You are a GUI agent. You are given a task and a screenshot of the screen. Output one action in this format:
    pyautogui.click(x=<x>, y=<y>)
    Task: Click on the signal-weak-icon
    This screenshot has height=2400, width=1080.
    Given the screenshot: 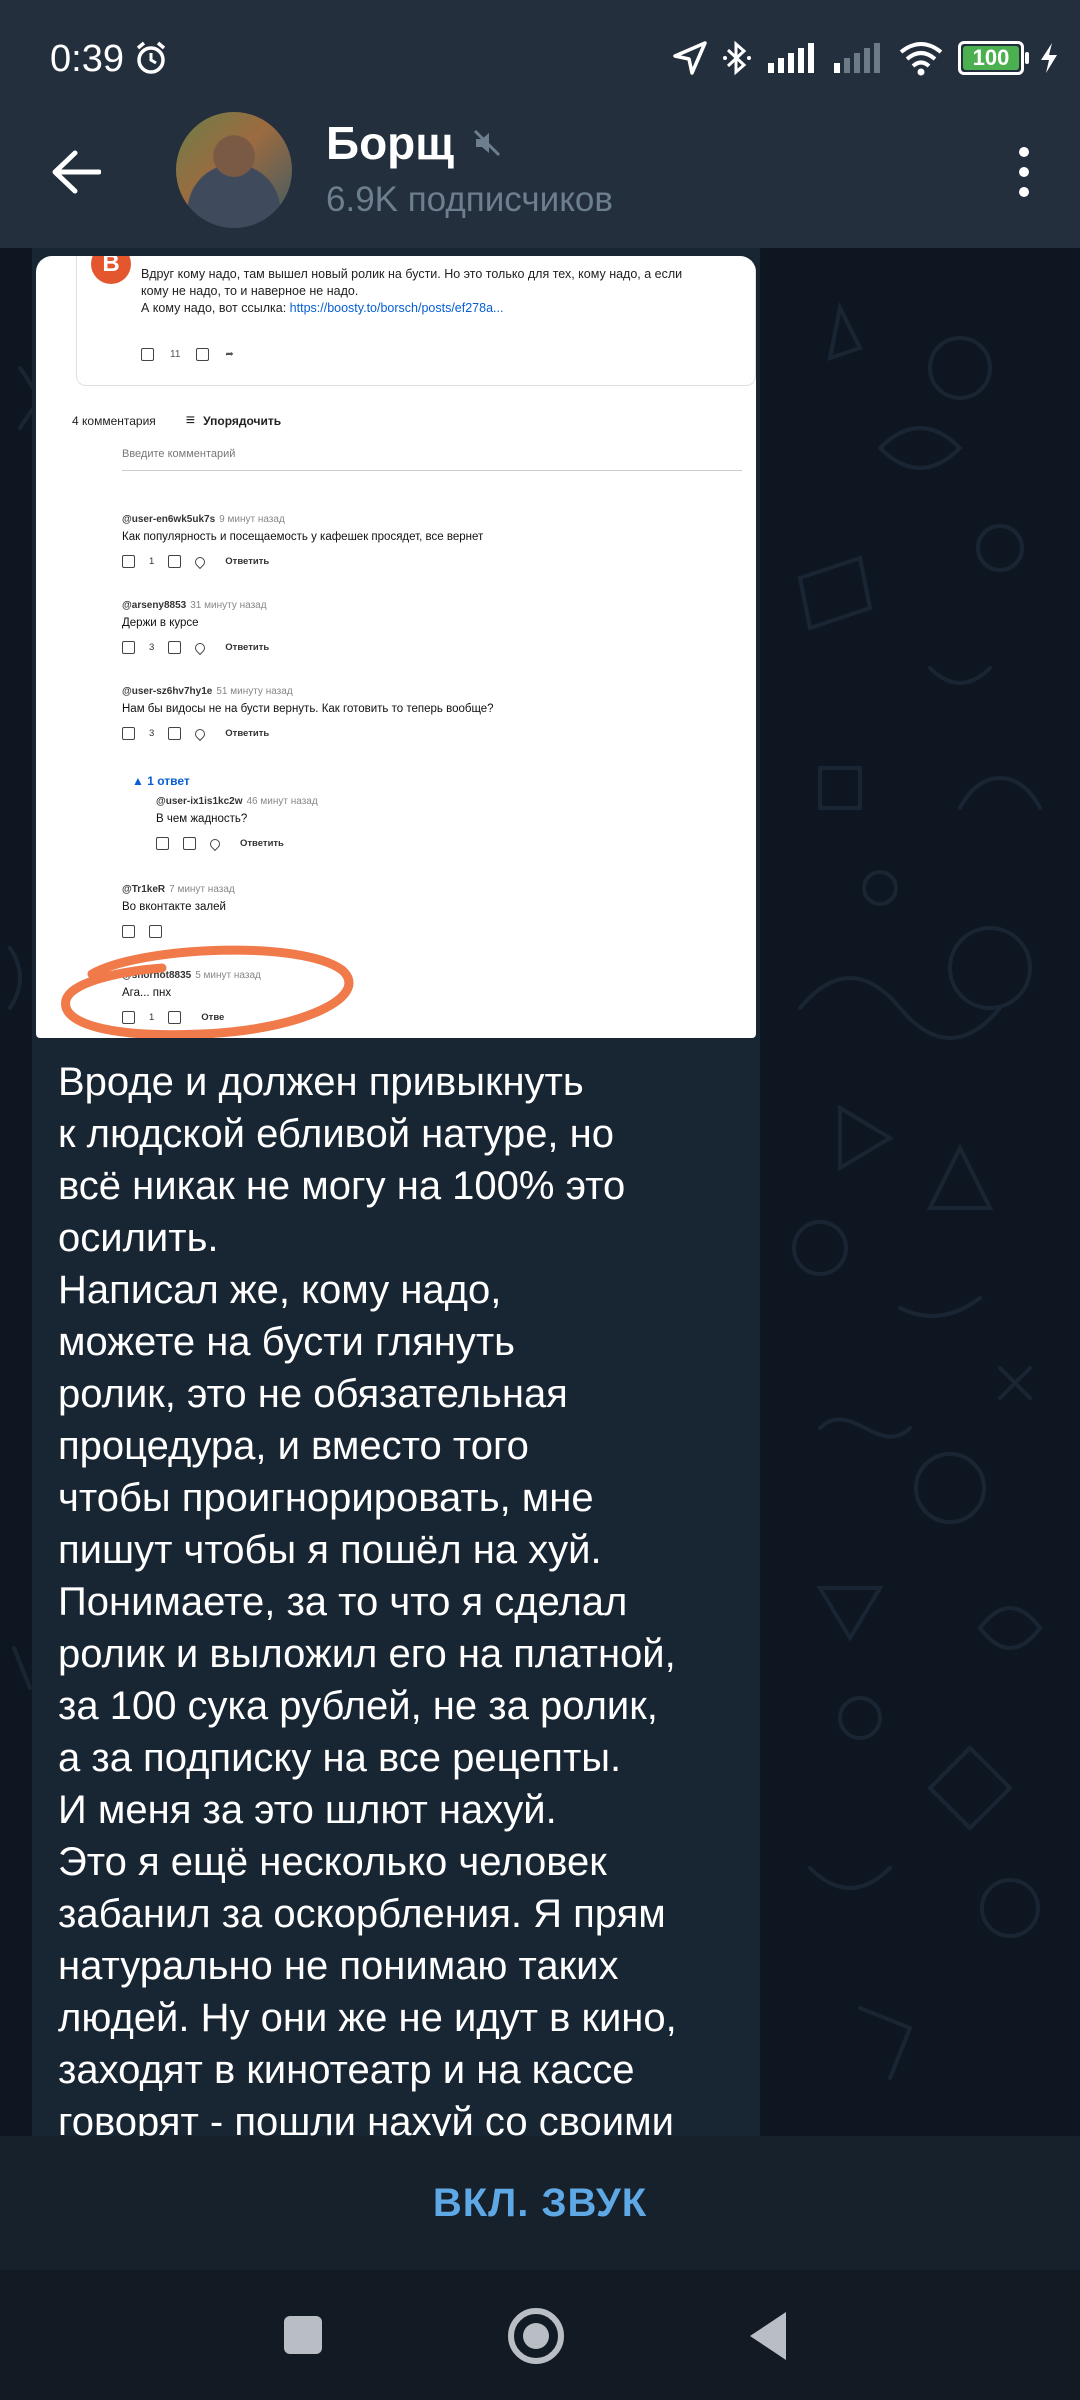 What is the action you would take?
    pyautogui.click(x=857, y=58)
    